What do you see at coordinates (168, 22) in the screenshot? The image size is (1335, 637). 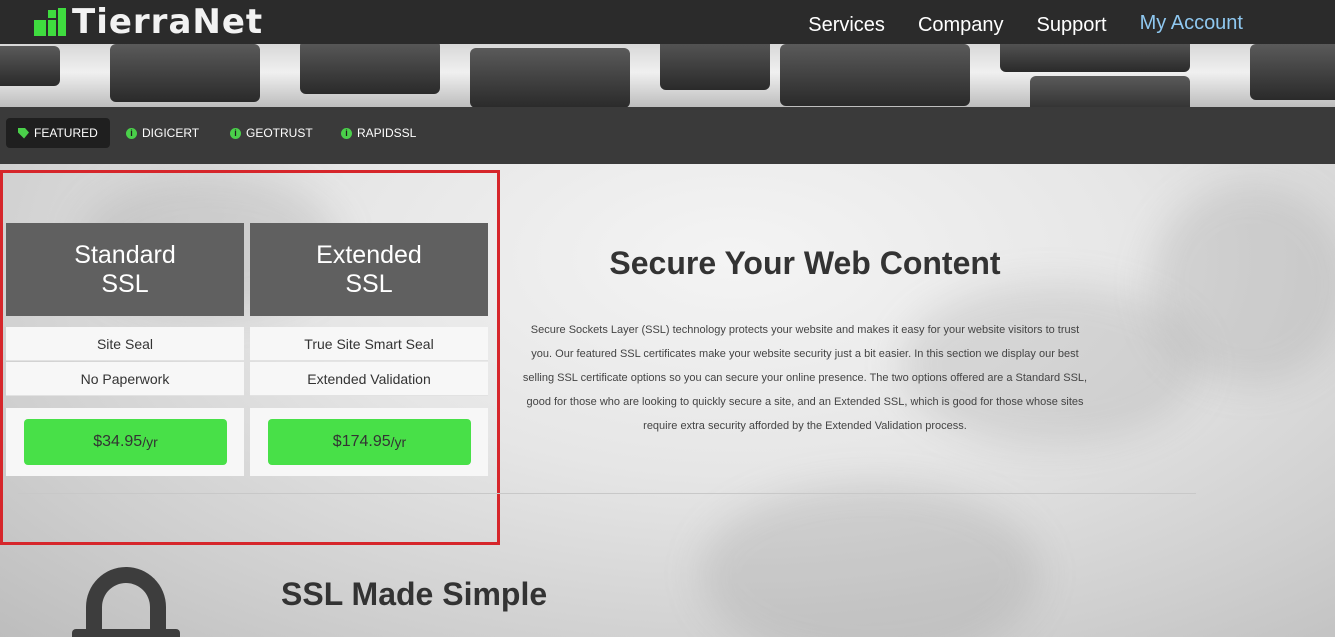 I see `brand-name: TierraNet` at bounding box center [168, 22].